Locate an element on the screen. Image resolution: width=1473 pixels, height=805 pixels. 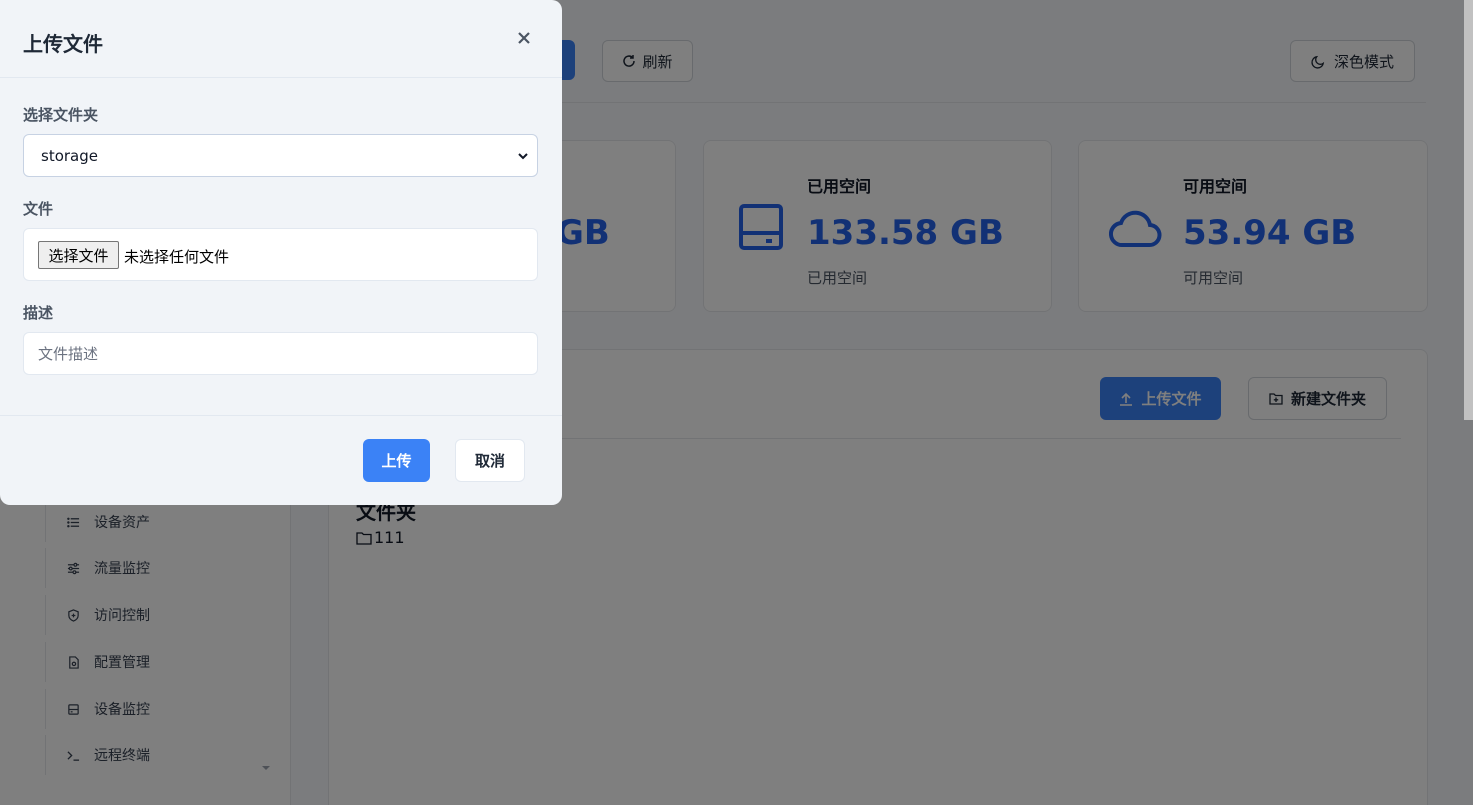
chevron-down-icon is located at coordinates (523, 156).